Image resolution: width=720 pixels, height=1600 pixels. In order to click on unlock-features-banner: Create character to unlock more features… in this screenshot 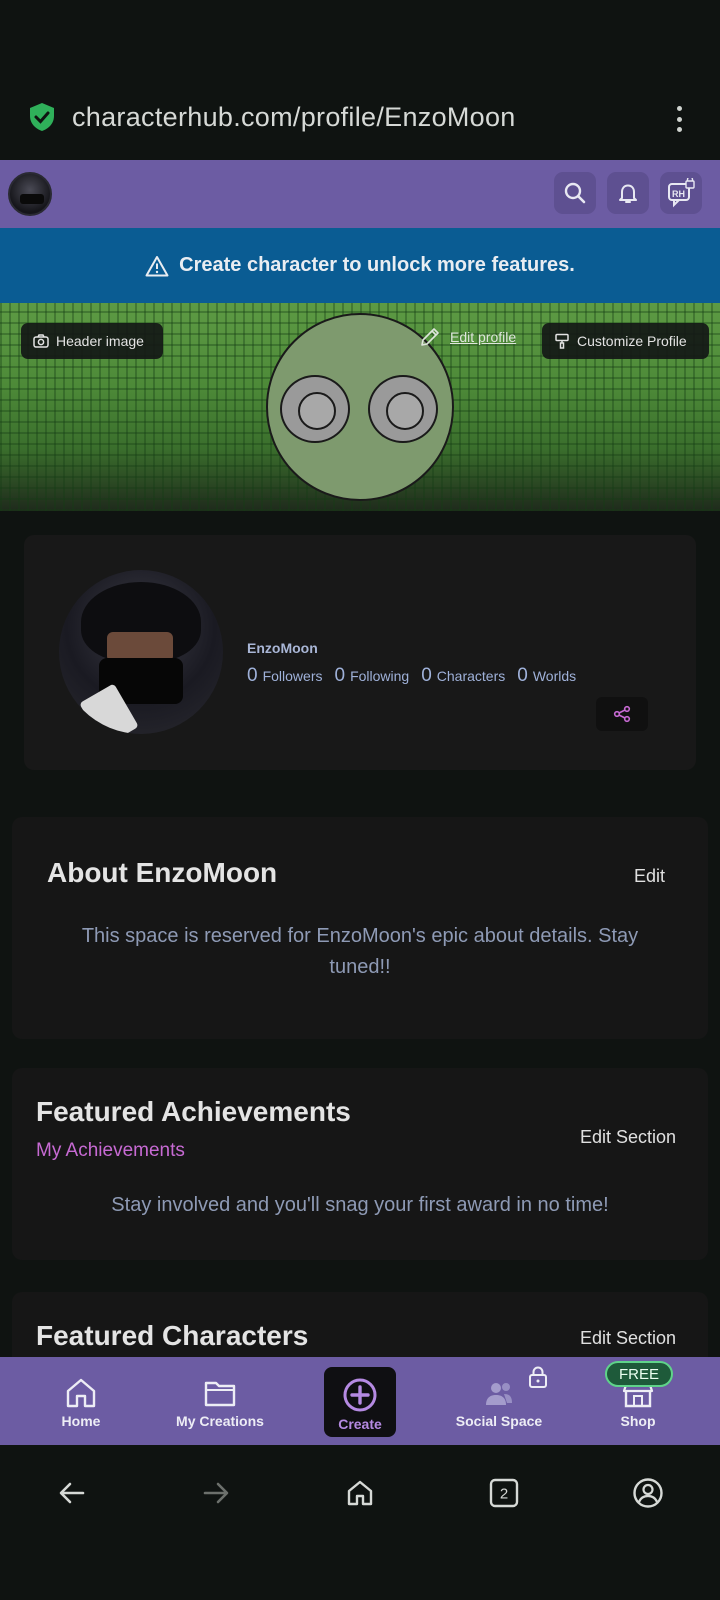, I will do `click(360, 265)`.